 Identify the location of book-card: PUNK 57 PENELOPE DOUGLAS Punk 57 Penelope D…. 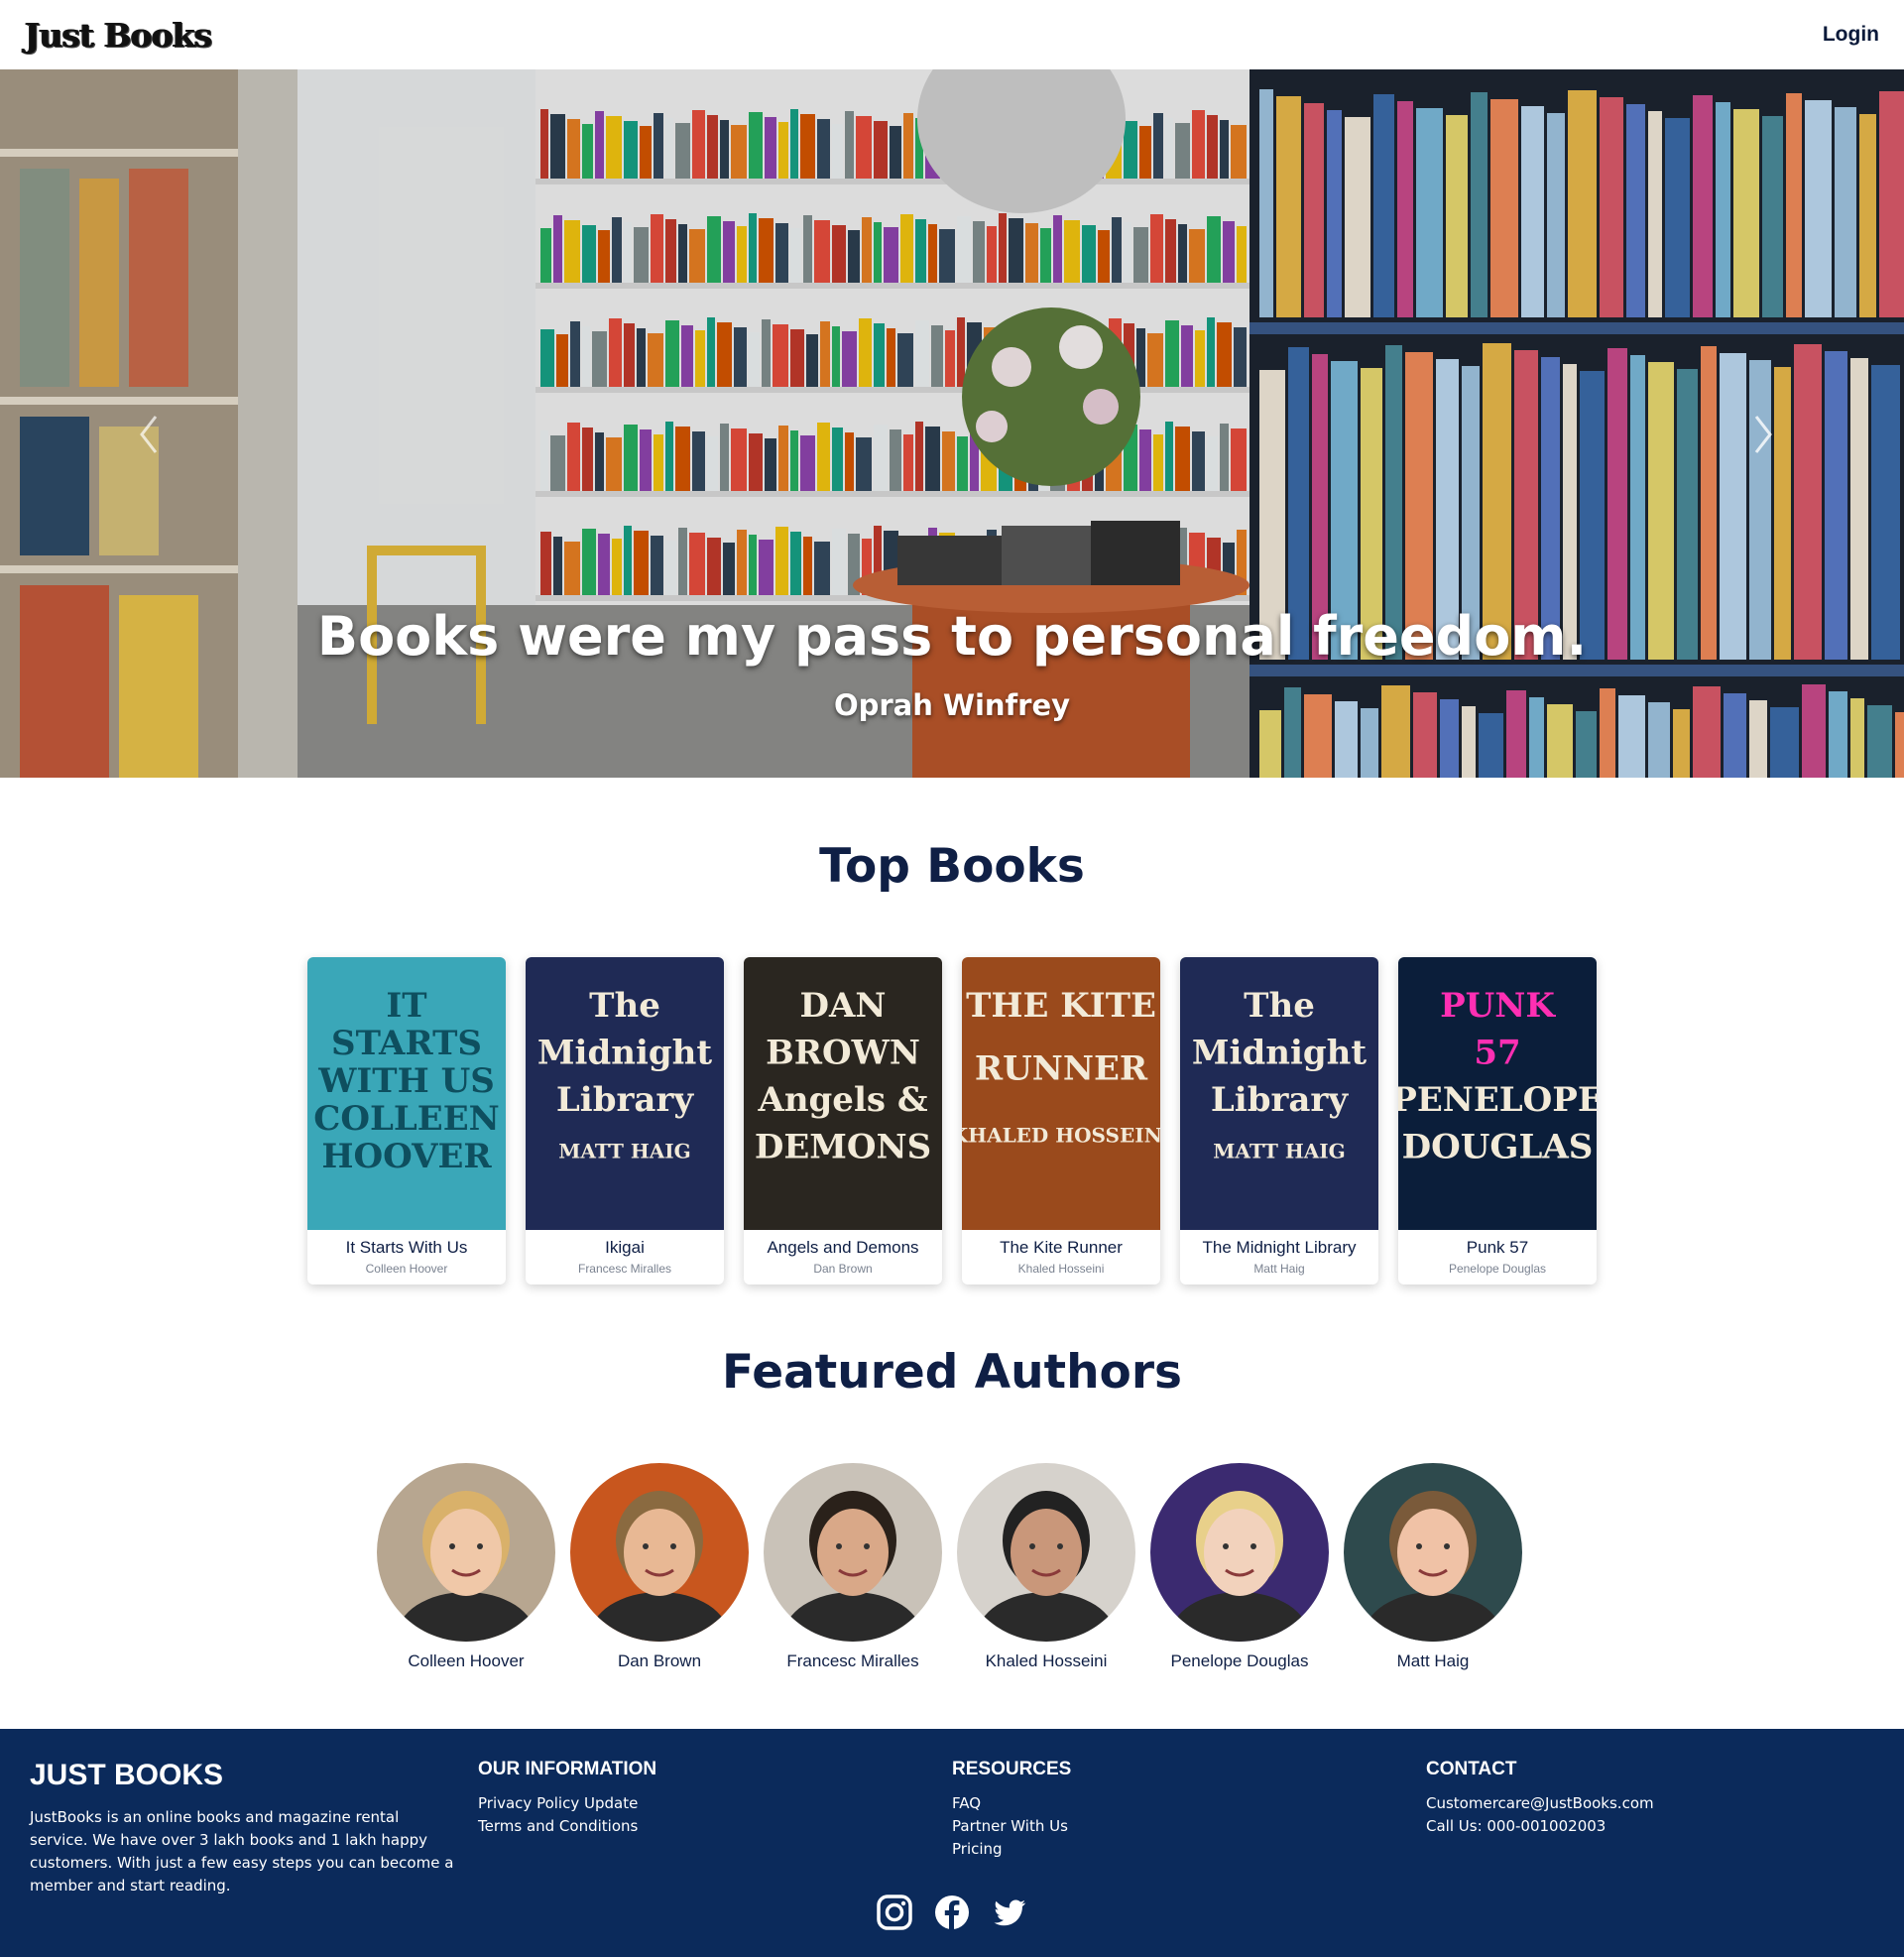
(1497, 1120).